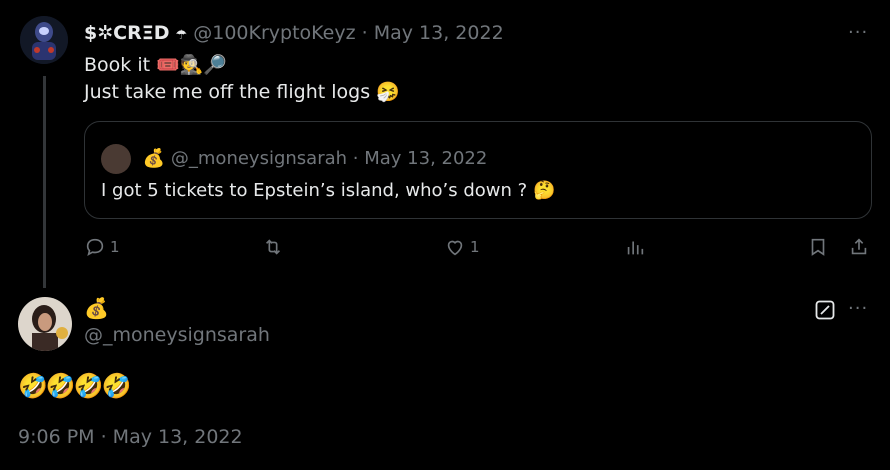 Image resolution: width=890 pixels, height=470 pixels. I want to click on bookmark-button, so click(818, 247).